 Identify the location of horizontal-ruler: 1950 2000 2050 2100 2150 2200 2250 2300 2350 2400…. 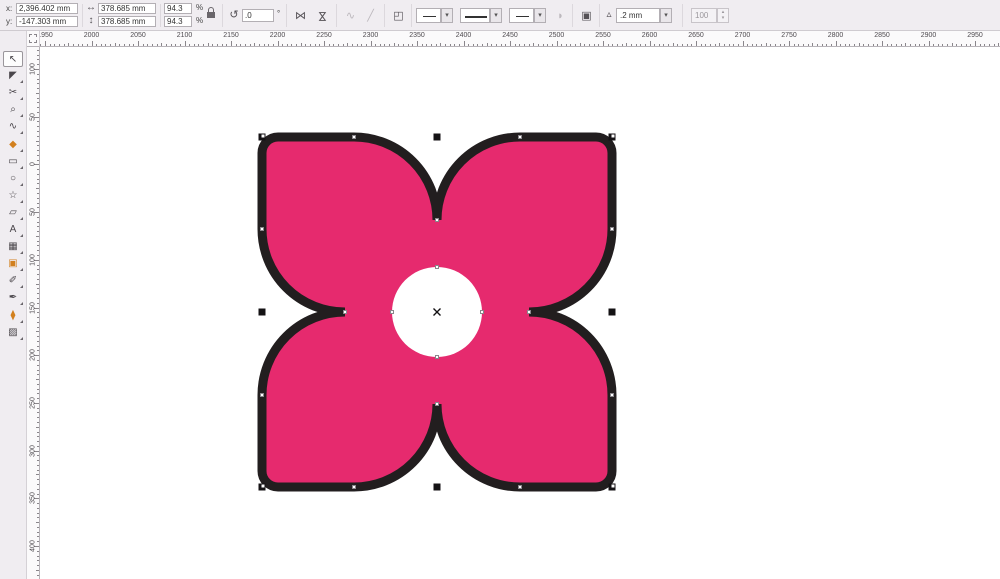
(520, 39).